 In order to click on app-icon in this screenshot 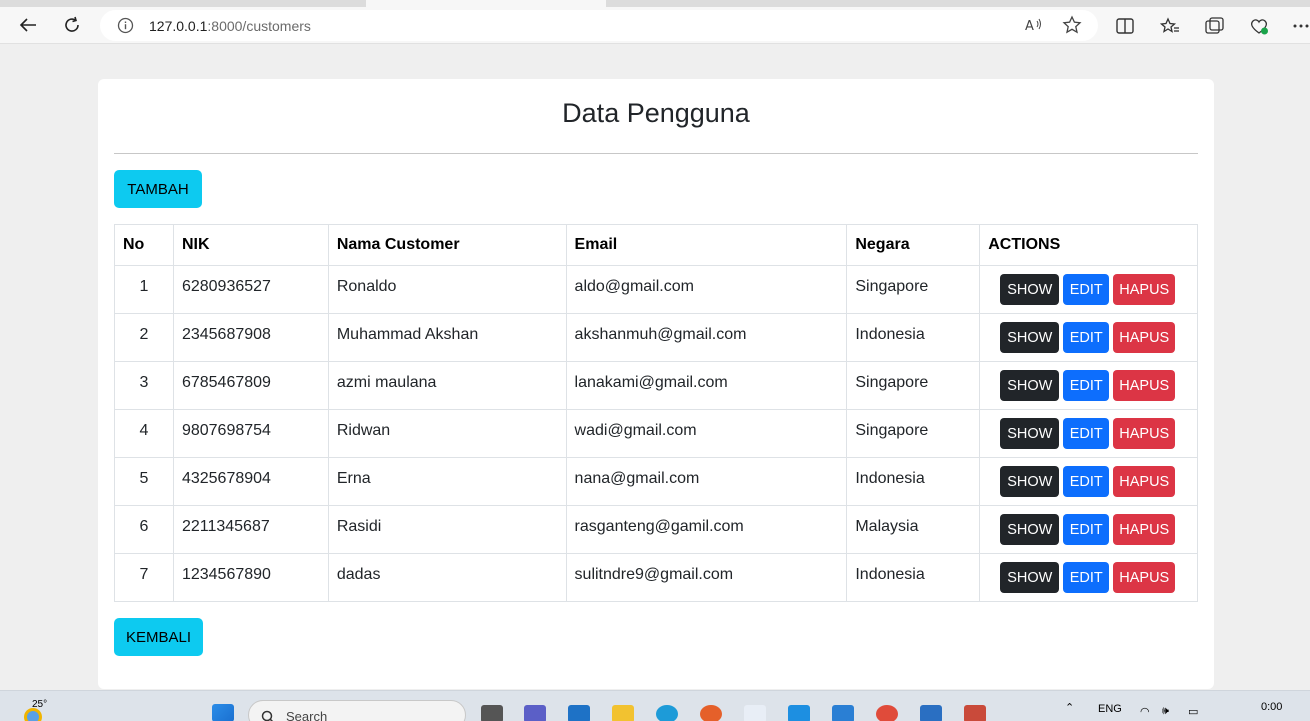, I will do `click(755, 713)`.